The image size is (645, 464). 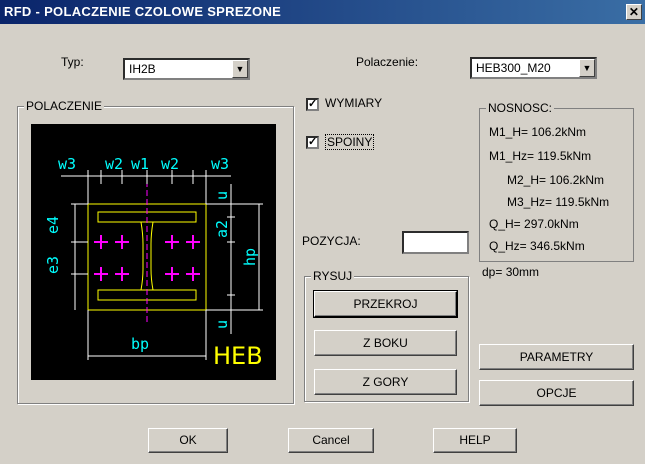 I want to click on close-icon: ✕, so click(x=634, y=12).